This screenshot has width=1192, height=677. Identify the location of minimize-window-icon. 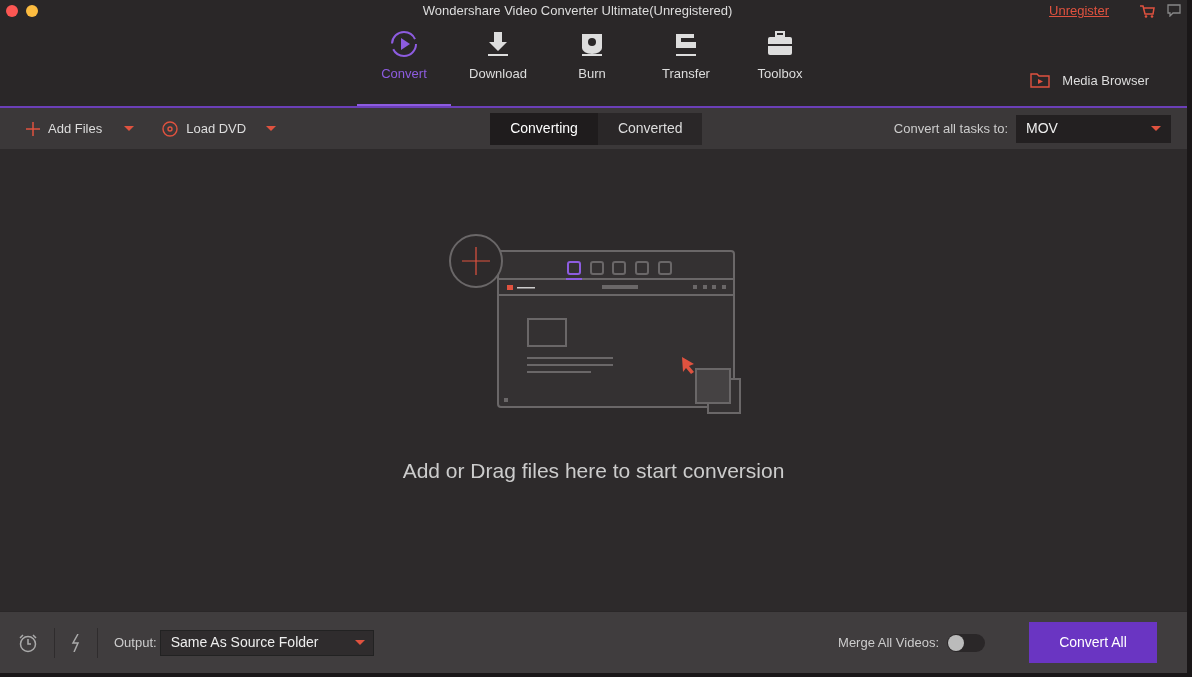
(32, 10).